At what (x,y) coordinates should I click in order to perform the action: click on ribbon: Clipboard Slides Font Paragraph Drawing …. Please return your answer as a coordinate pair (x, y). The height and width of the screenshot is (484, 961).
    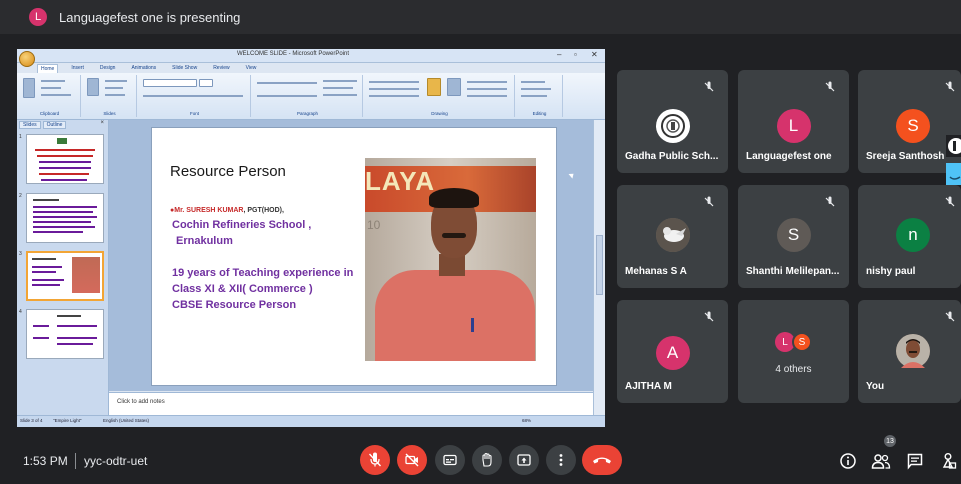
    Looking at the image, I should click on (311, 96).